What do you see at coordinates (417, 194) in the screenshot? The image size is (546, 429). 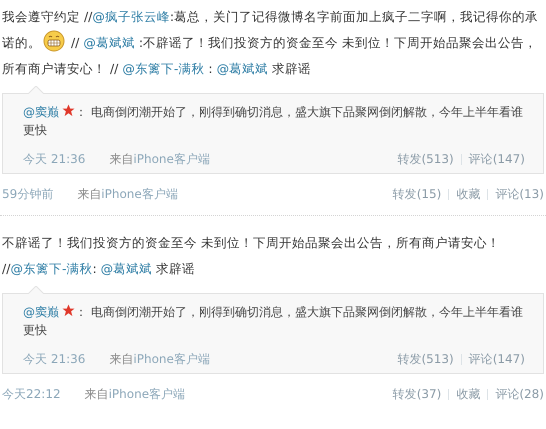 I see `action-link: 转发(15)` at bounding box center [417, 194].